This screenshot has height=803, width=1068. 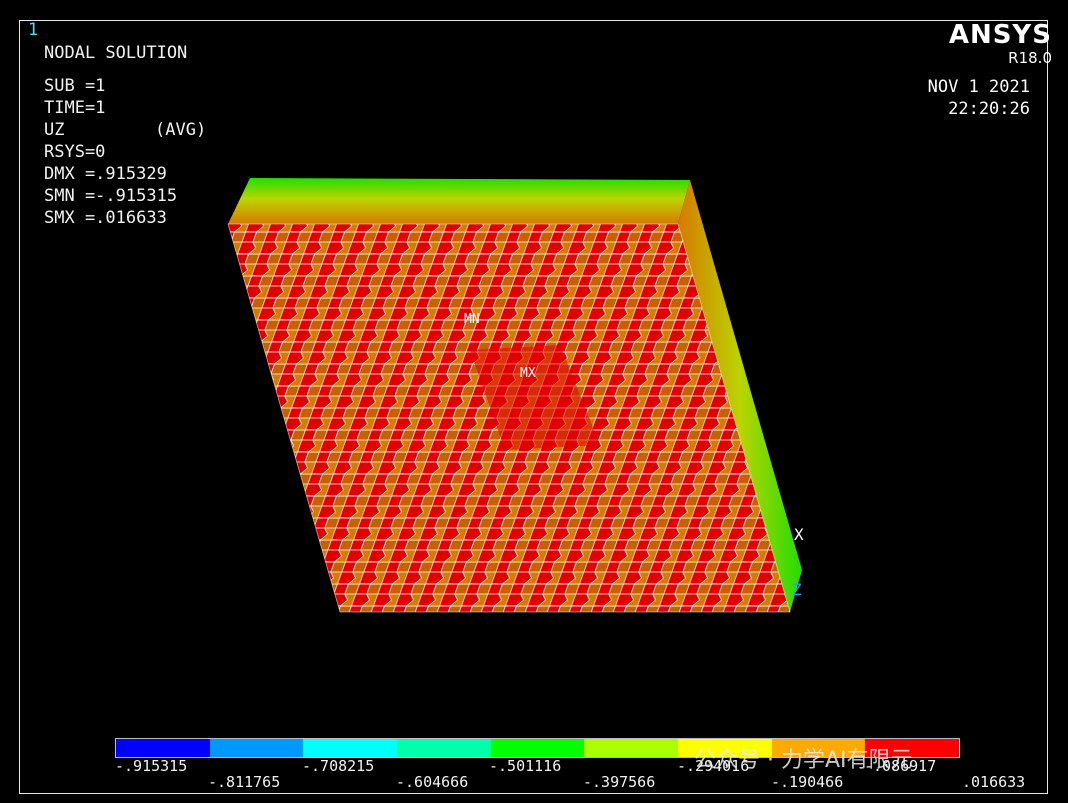 I want to click on max-marker: MX, so click(x=528, y=373).